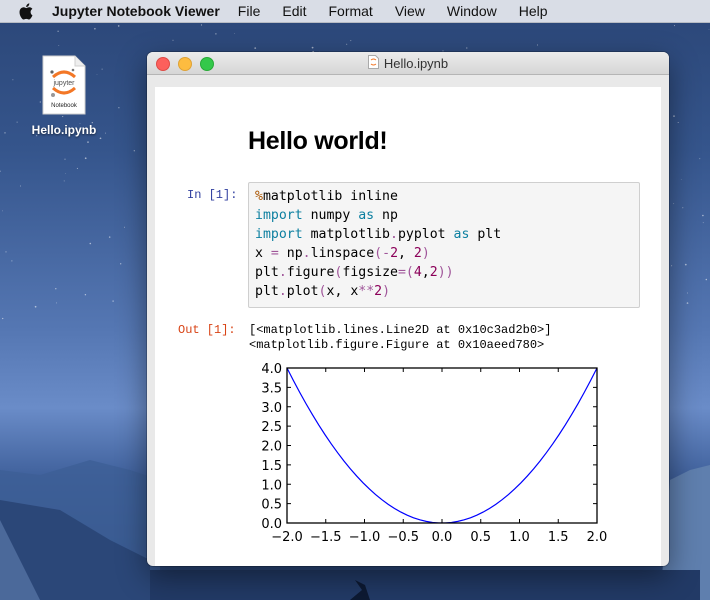 This screenshot has width=710, height=600. Describe the element at coordinates (271, 524) in the screenshot. I see `y-tick-label: 0.0` at that location.